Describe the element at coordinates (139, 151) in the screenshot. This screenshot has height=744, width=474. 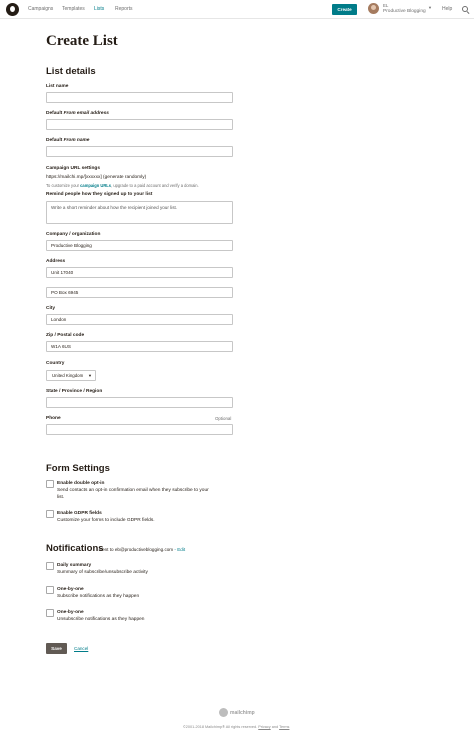
I see `from-name-input` at that location.